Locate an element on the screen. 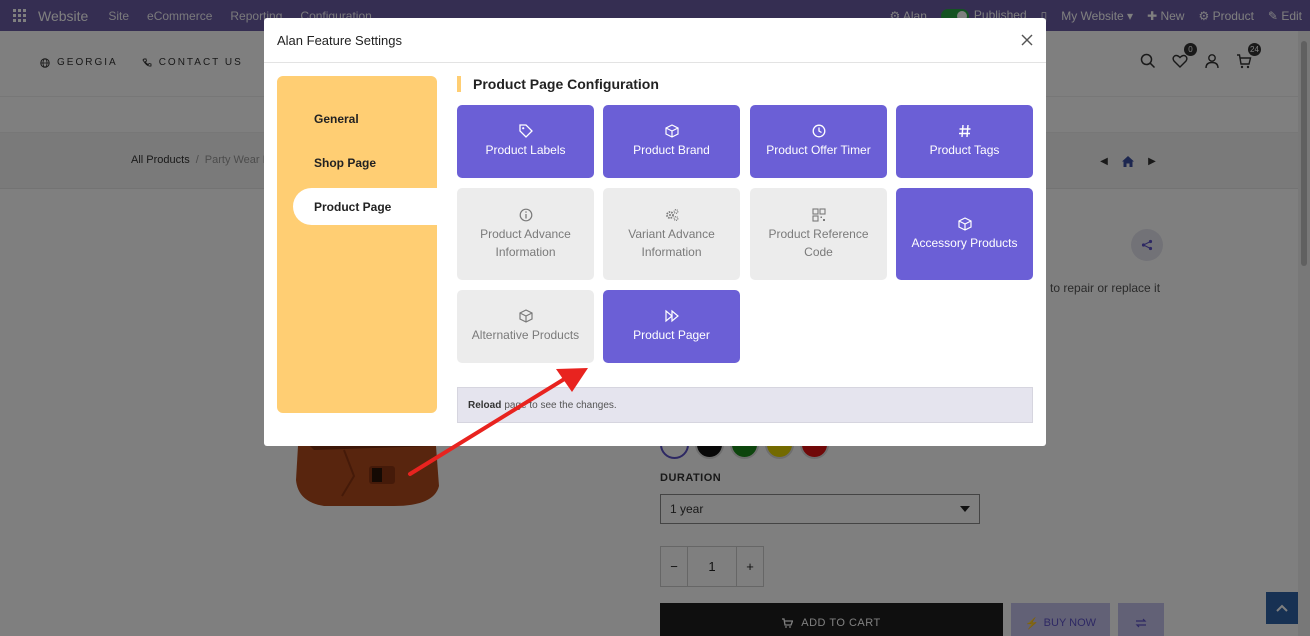 The height and width of the screenshot is (636, 1310). tile-label: Product Tags is located at coordinates (964, 150).